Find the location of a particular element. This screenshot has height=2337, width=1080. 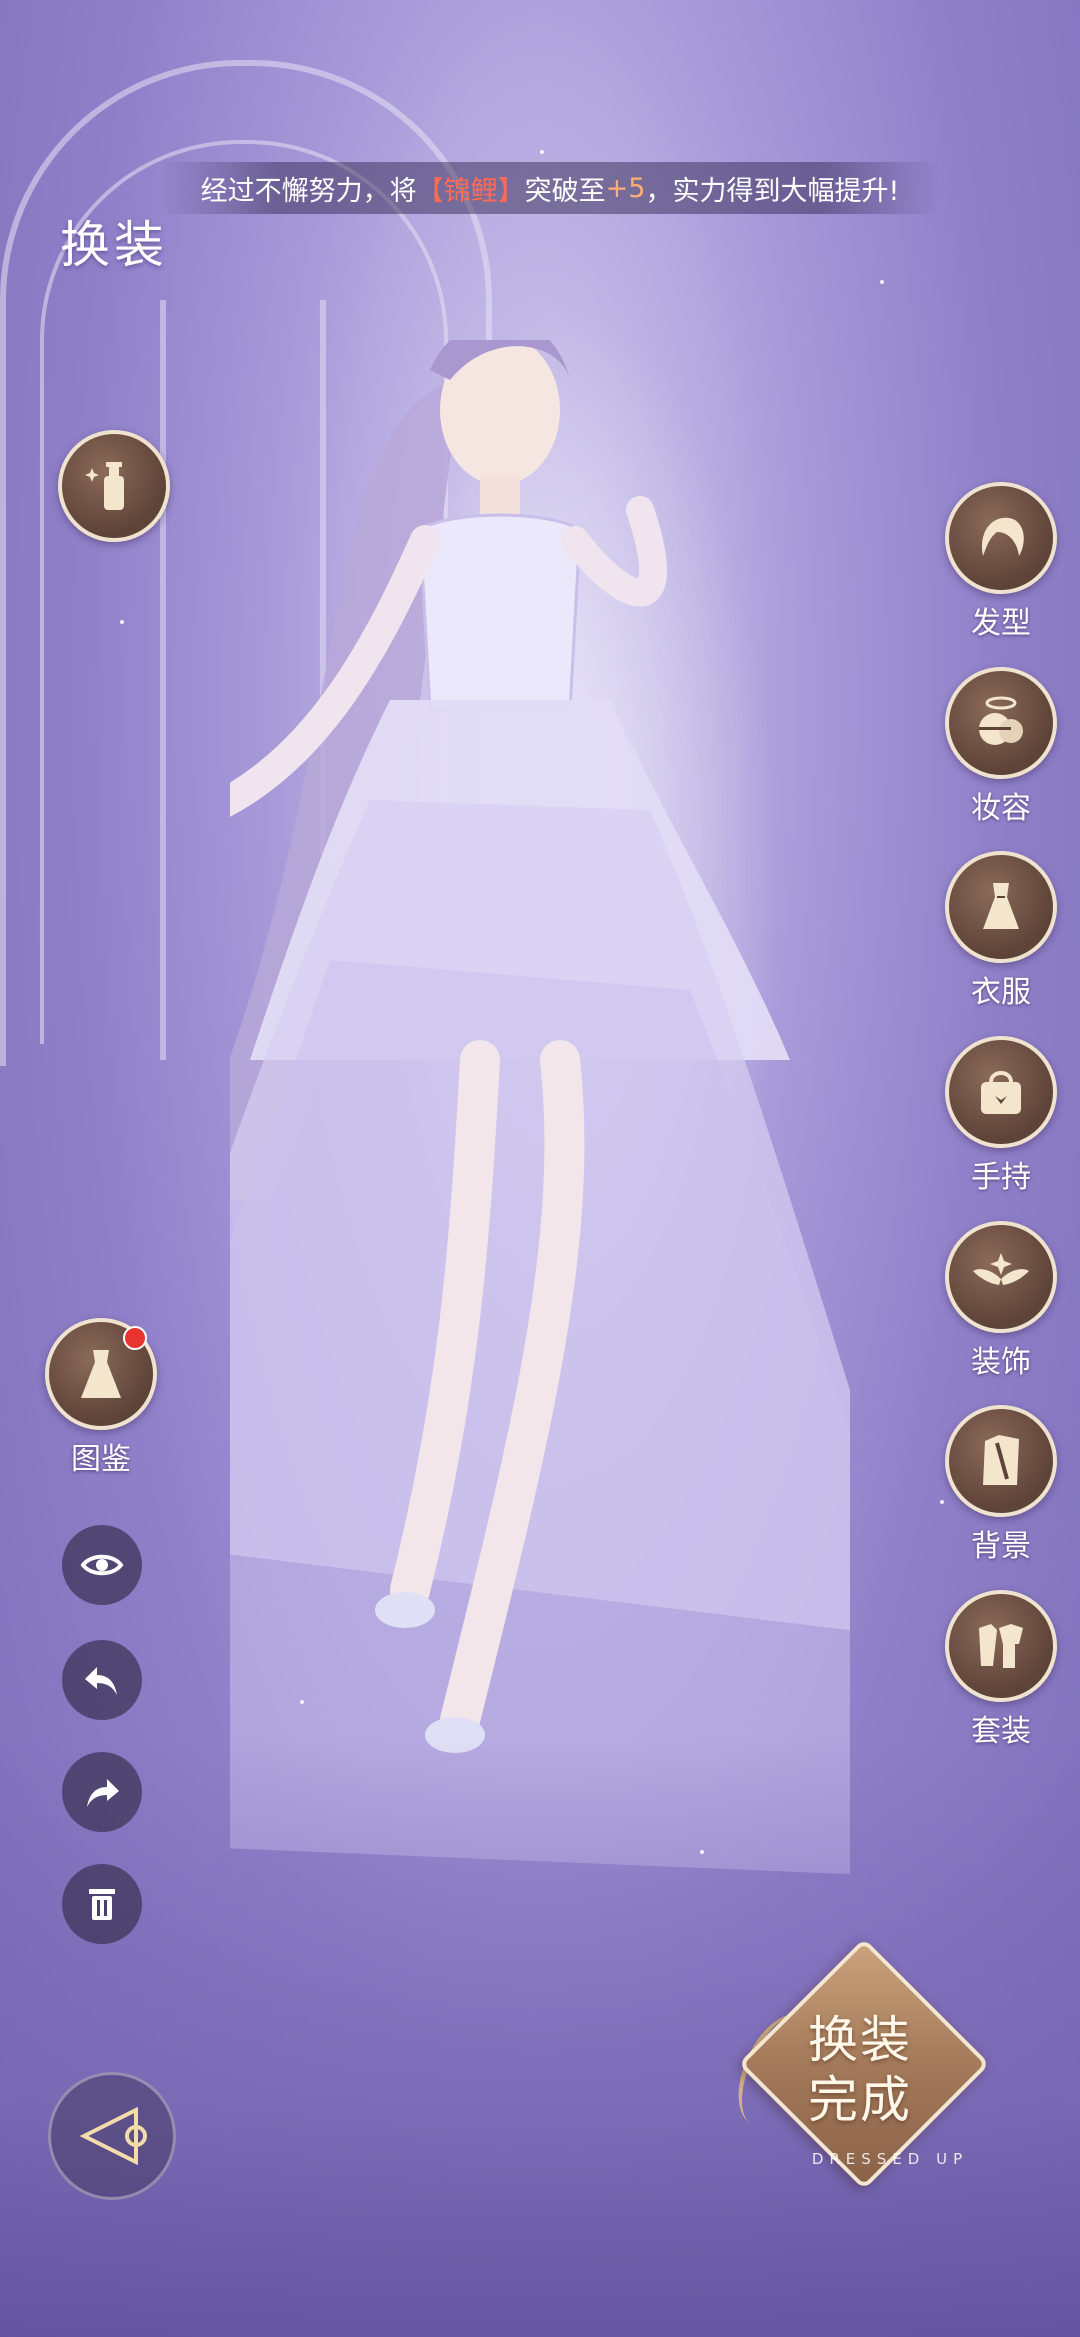

makeup-icon is located at coordinates (1001, 720).